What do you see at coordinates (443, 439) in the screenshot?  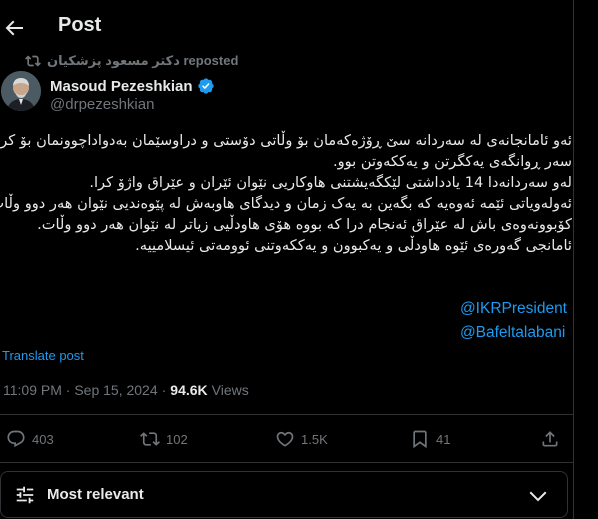 I see `bookmark-count: 41` at bounding box center [443, 439].